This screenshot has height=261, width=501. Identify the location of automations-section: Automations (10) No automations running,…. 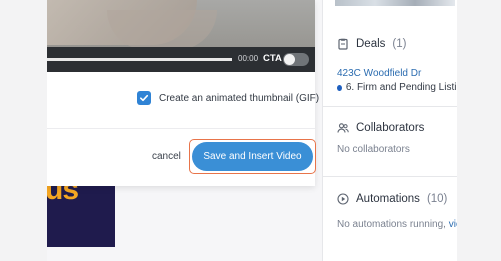
(397, 211).